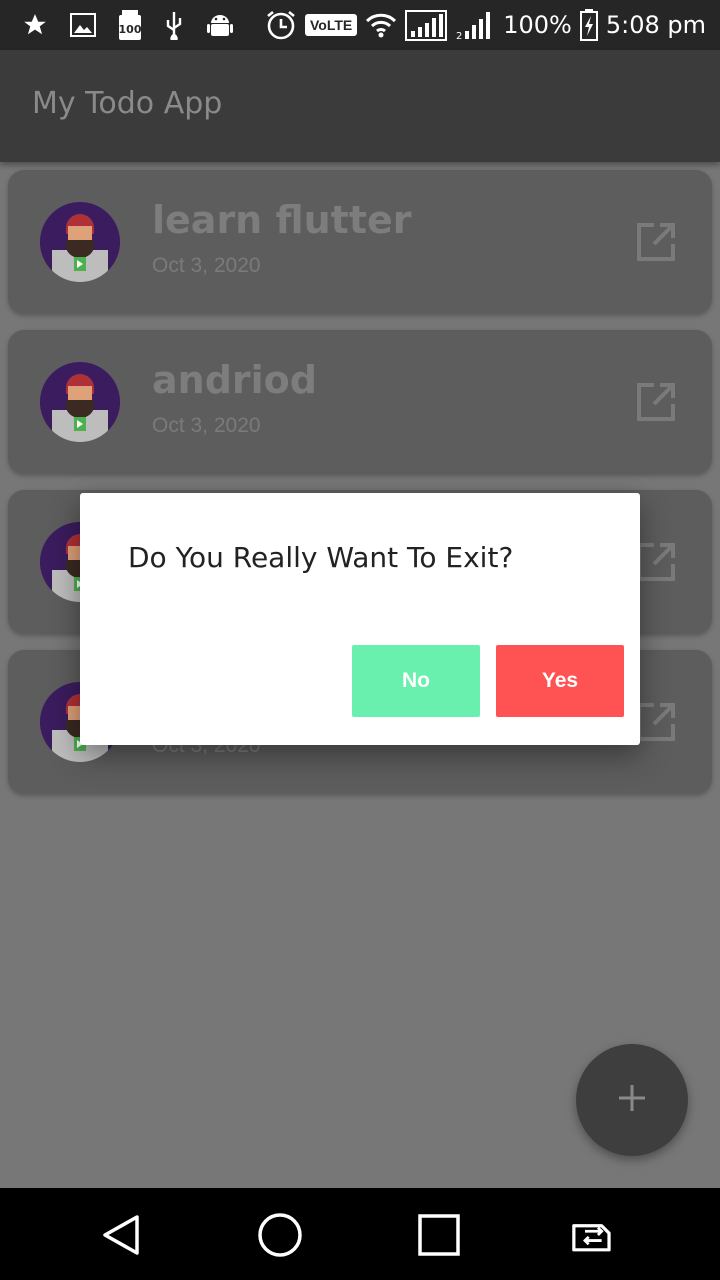 The image size is (720, 1280). Describe the element at coordinates (121, 1235) in the screenshot. I see `back-icon` at that location.